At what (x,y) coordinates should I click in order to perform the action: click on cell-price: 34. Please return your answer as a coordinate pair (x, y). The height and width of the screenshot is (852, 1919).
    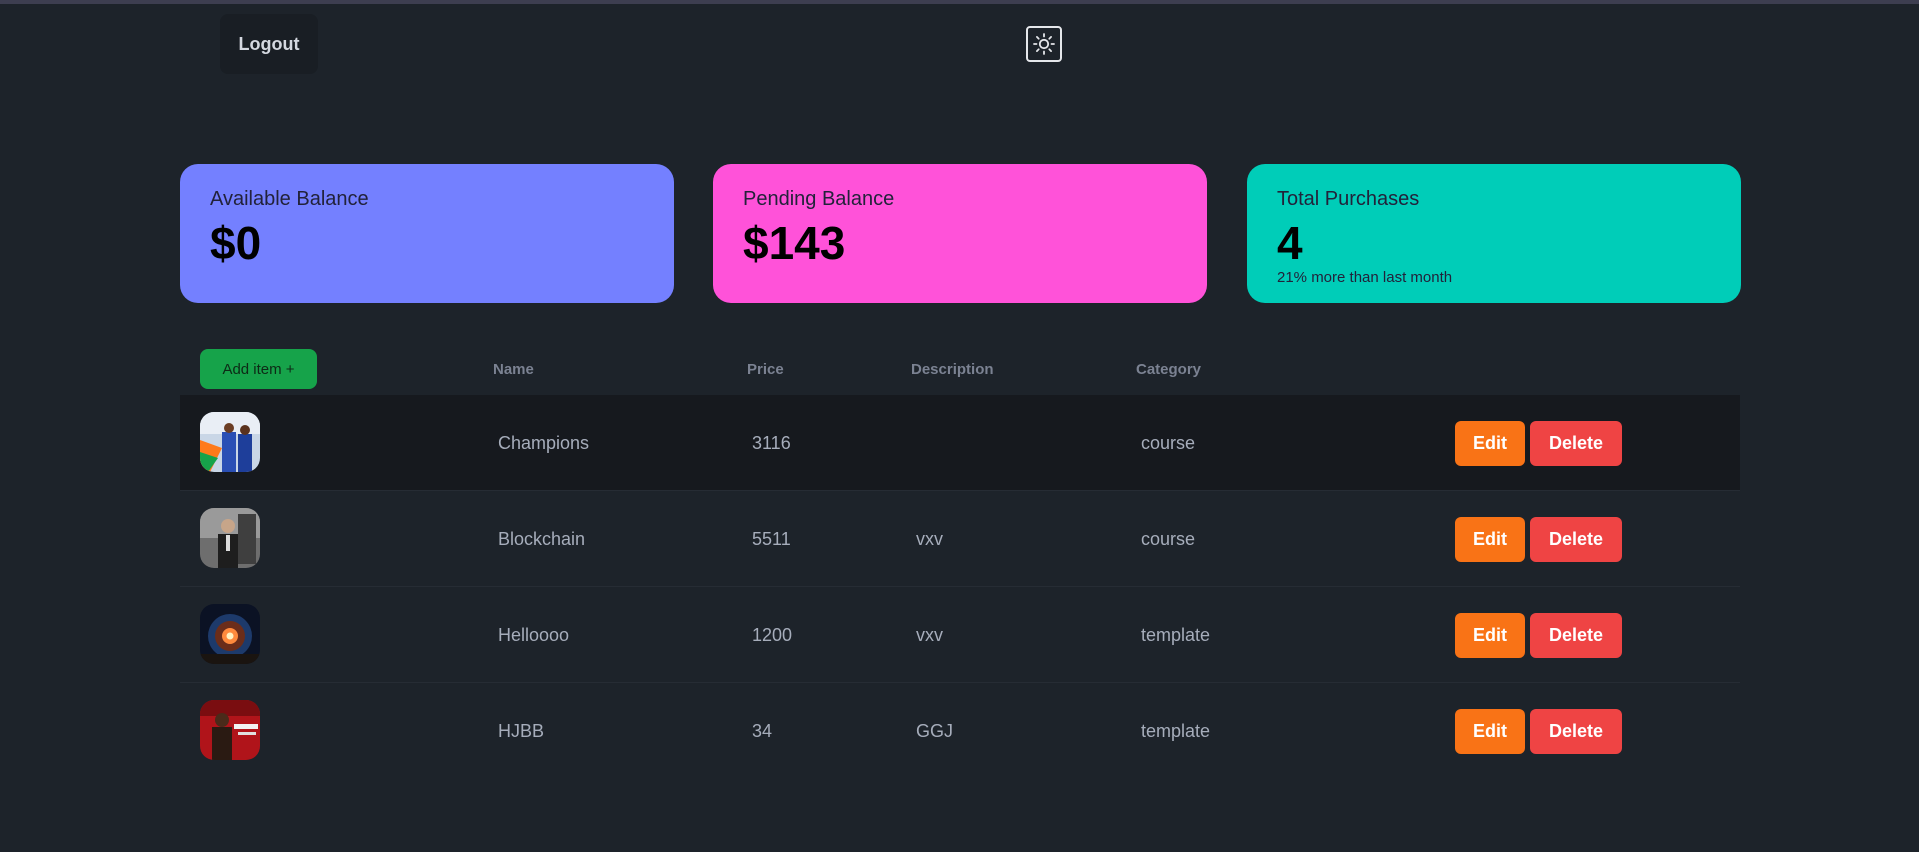
    Looking at the image, I should click on (762, 731).